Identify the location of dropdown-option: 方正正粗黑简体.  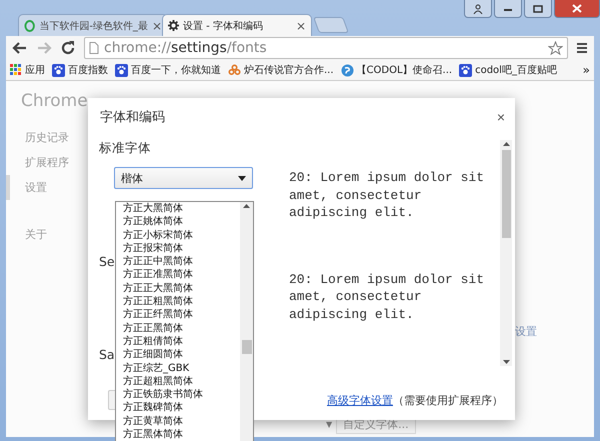
(181, 301).